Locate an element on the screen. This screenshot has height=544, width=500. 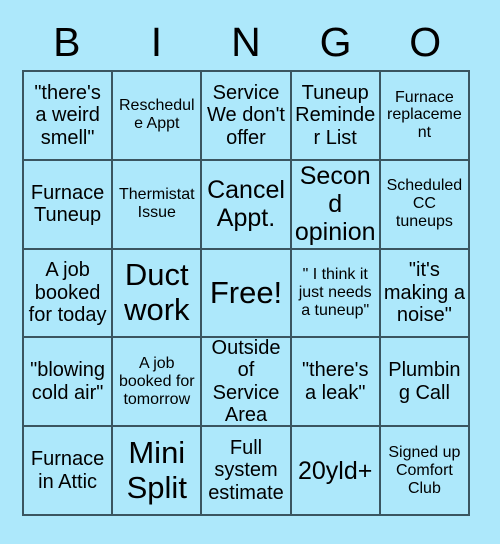
bingo-cell-label: Furnace replacement is located at coordinates (424, 115).